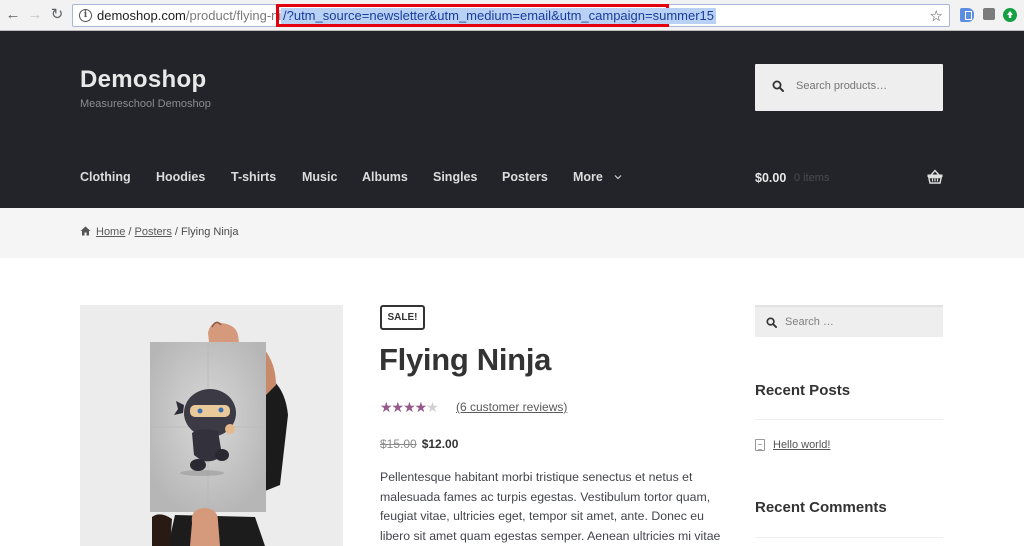 This screenshot has width=1024, height=546. I want to click on site-tagline: Measureschool Demoshop, so click(145, 104).